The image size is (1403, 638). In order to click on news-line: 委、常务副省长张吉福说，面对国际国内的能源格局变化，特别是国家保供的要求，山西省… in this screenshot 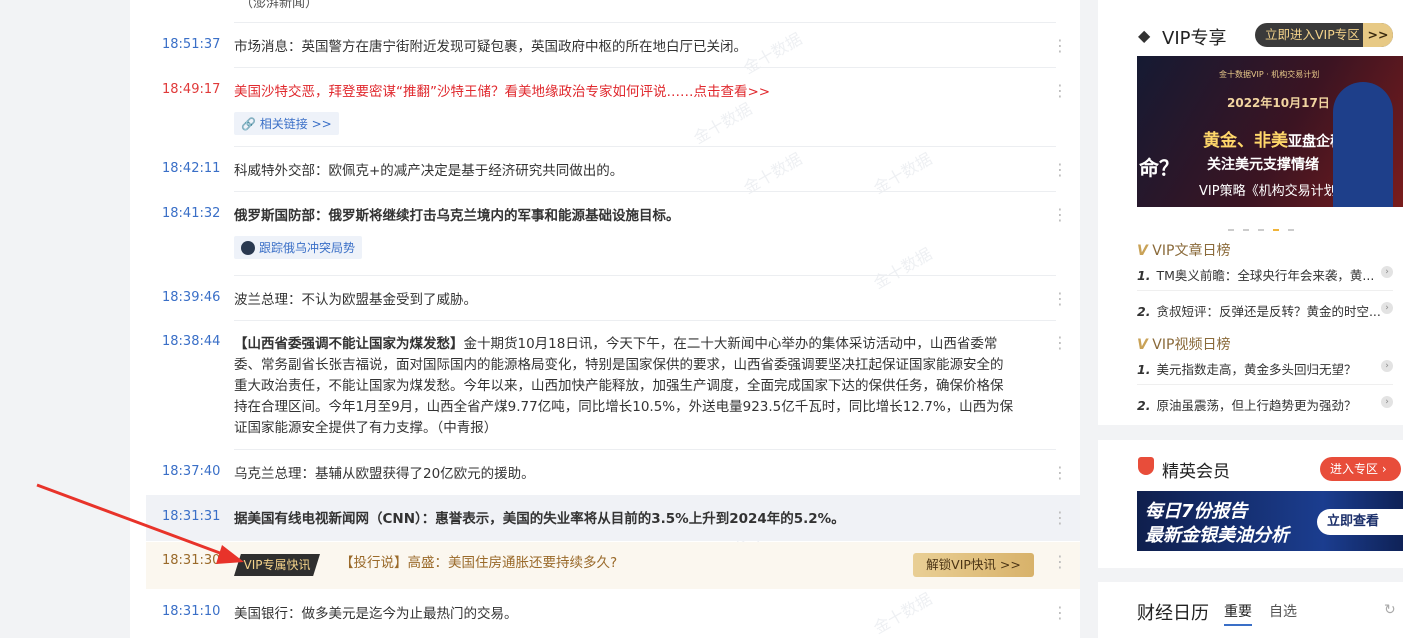, I will do `click(619, 365)`.